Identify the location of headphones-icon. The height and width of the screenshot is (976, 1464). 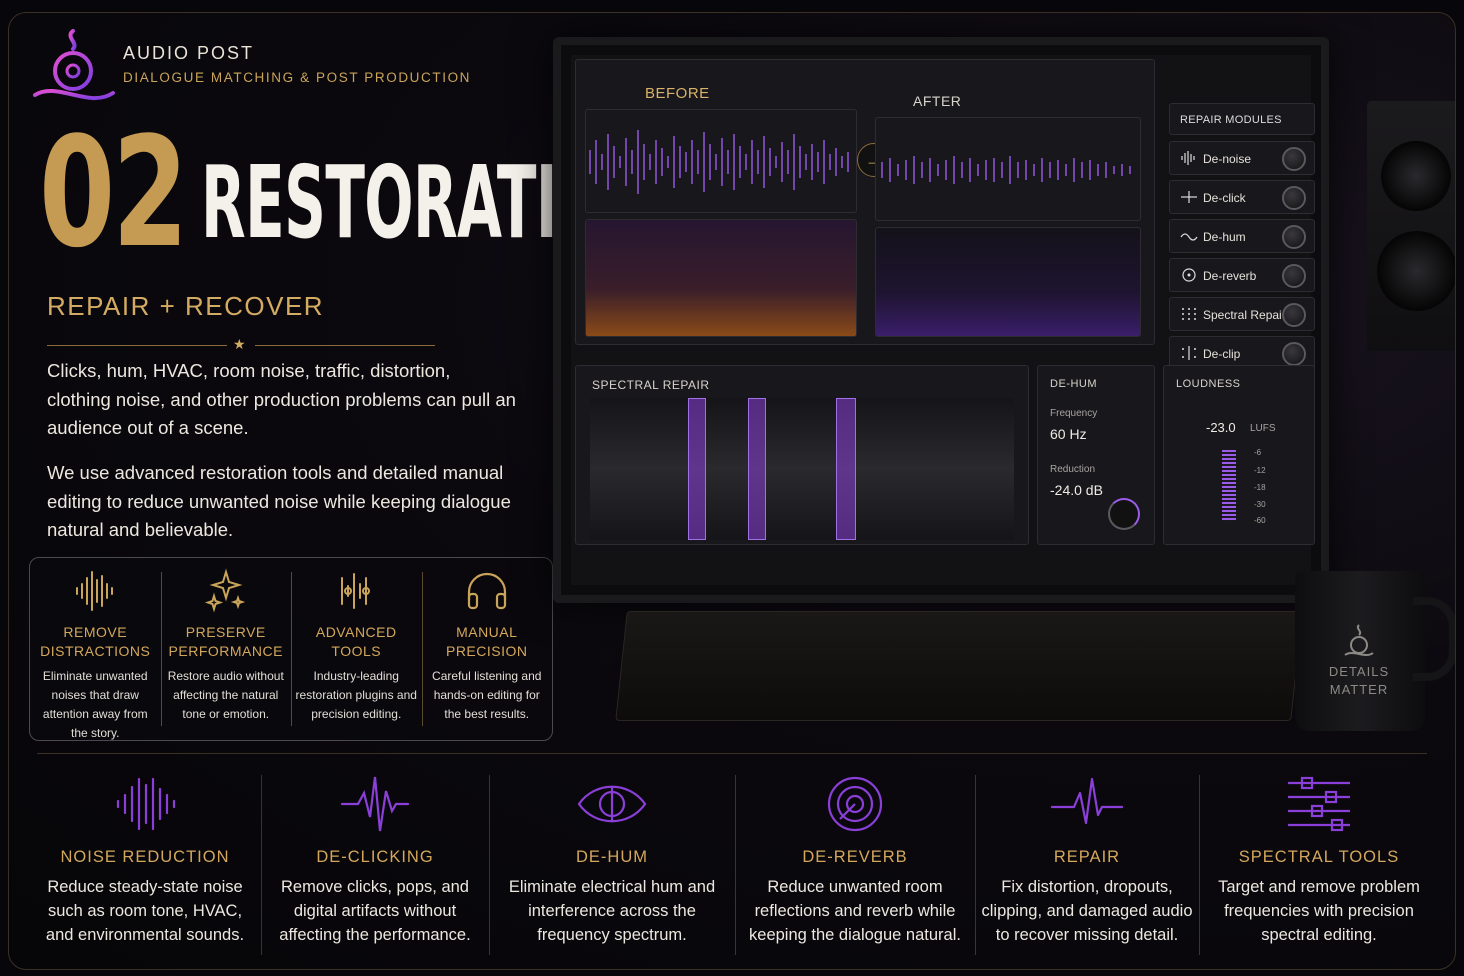
(486, 591).